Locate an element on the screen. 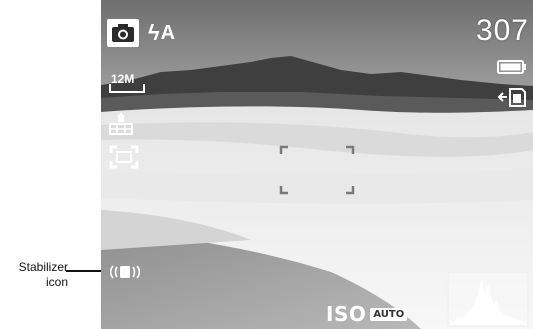 The height and width of the screenshot is (329, 533). flash-mode-value: A is located at coordinates (168, 32).